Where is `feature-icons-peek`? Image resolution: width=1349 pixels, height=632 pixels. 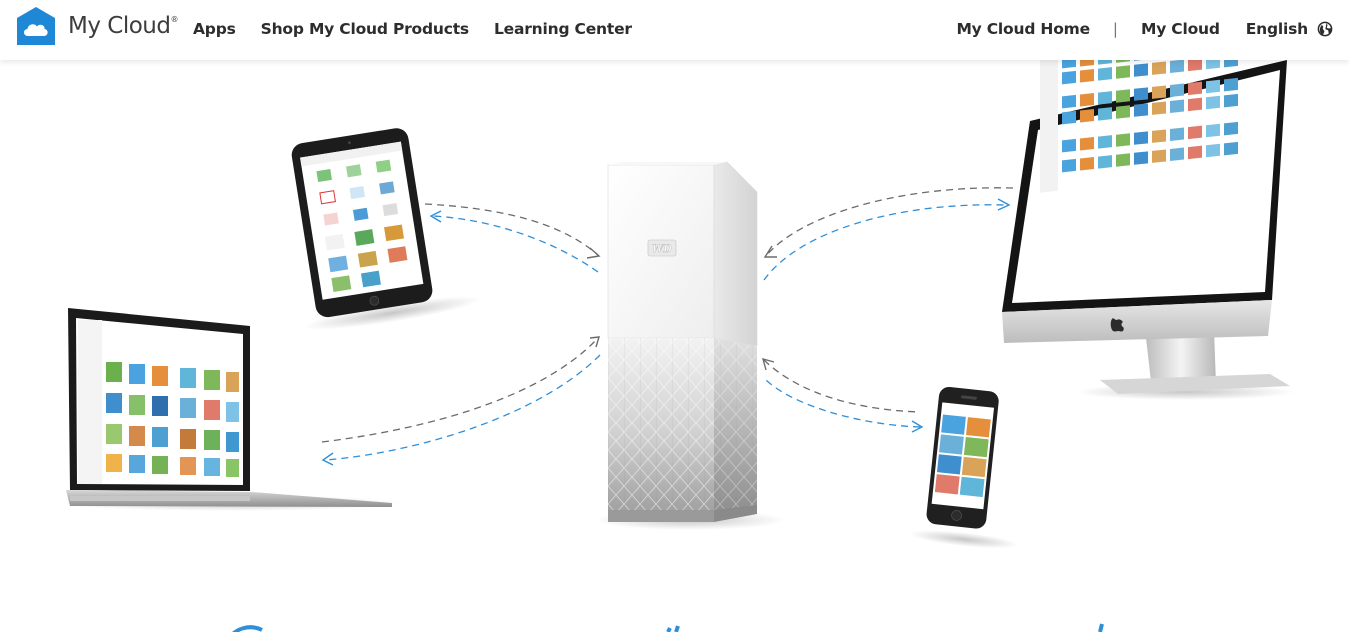
feature-icons-peek is located at coordinates (668, 627).